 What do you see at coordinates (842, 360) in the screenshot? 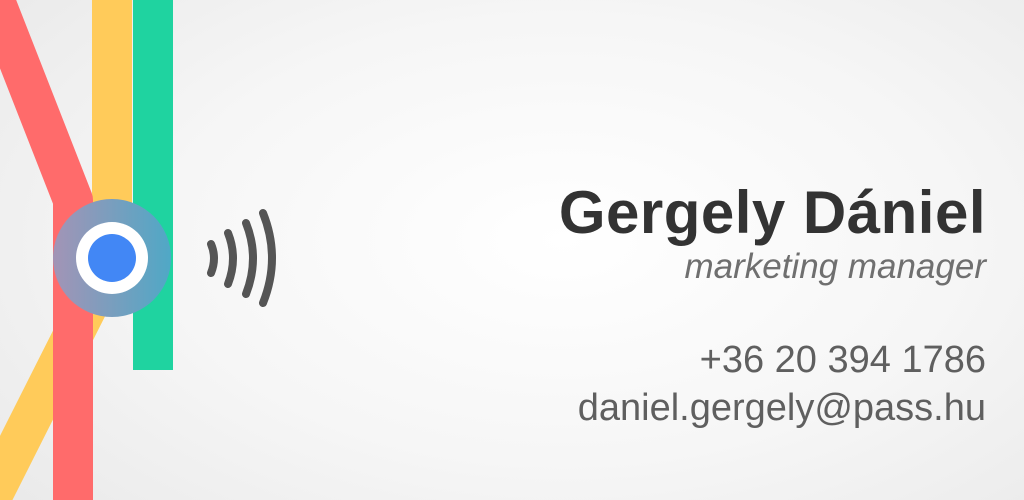
I see `phone-number: +36 20 394 1786` at bounding box center [842, 360].